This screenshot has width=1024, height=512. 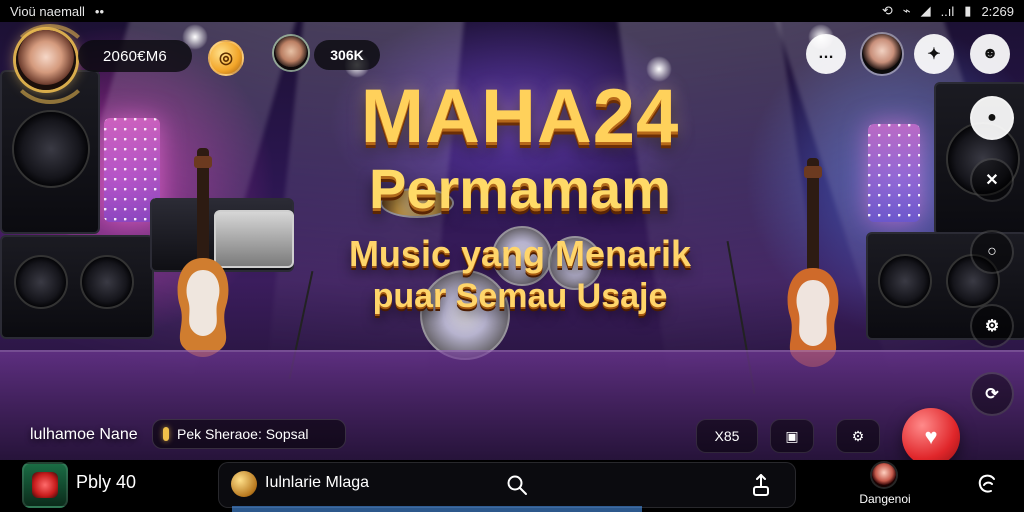 I want to click on left-speaker-cone, so click(x=51, y=149).